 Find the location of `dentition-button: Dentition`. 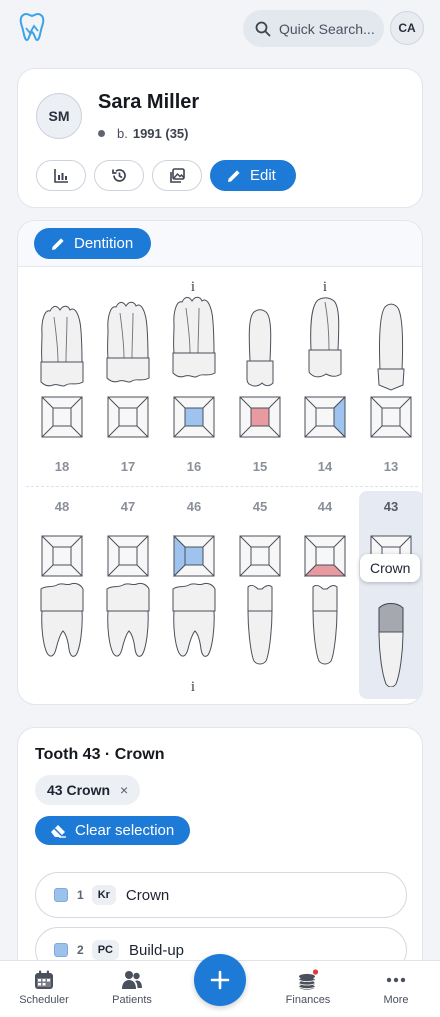

dentition-button: Dentition is located at coordinates (93, 243).